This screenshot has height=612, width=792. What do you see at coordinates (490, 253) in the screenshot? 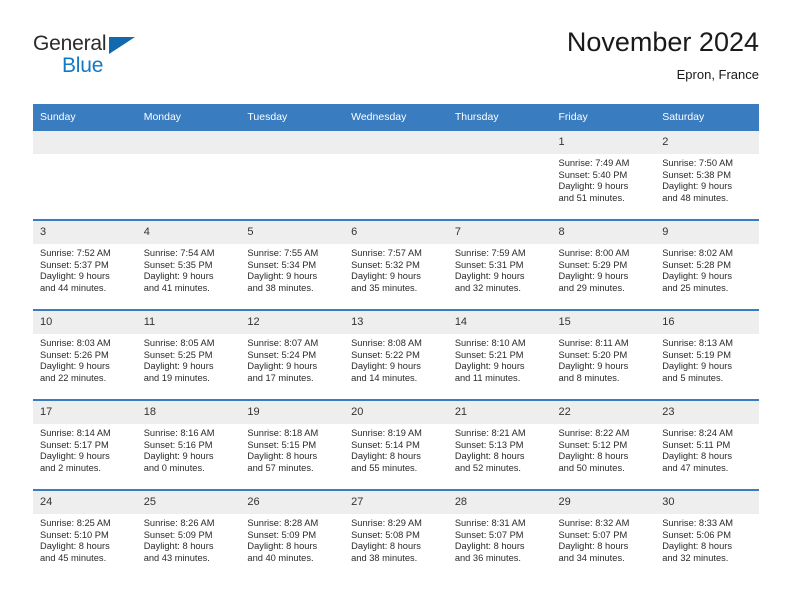
I see `sunrise-text: Sunrise: 7:59 AM` at bounding box center [490, 253].